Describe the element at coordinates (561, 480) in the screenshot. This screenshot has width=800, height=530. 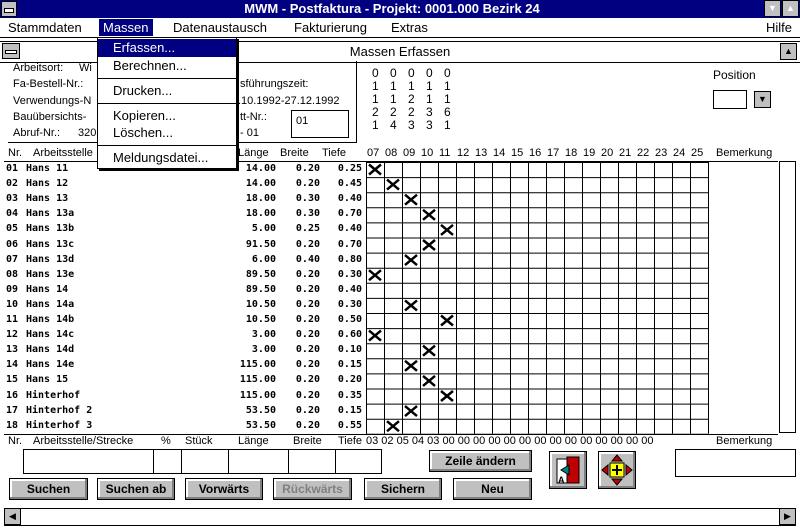
I see `svg-text: A` at that location.